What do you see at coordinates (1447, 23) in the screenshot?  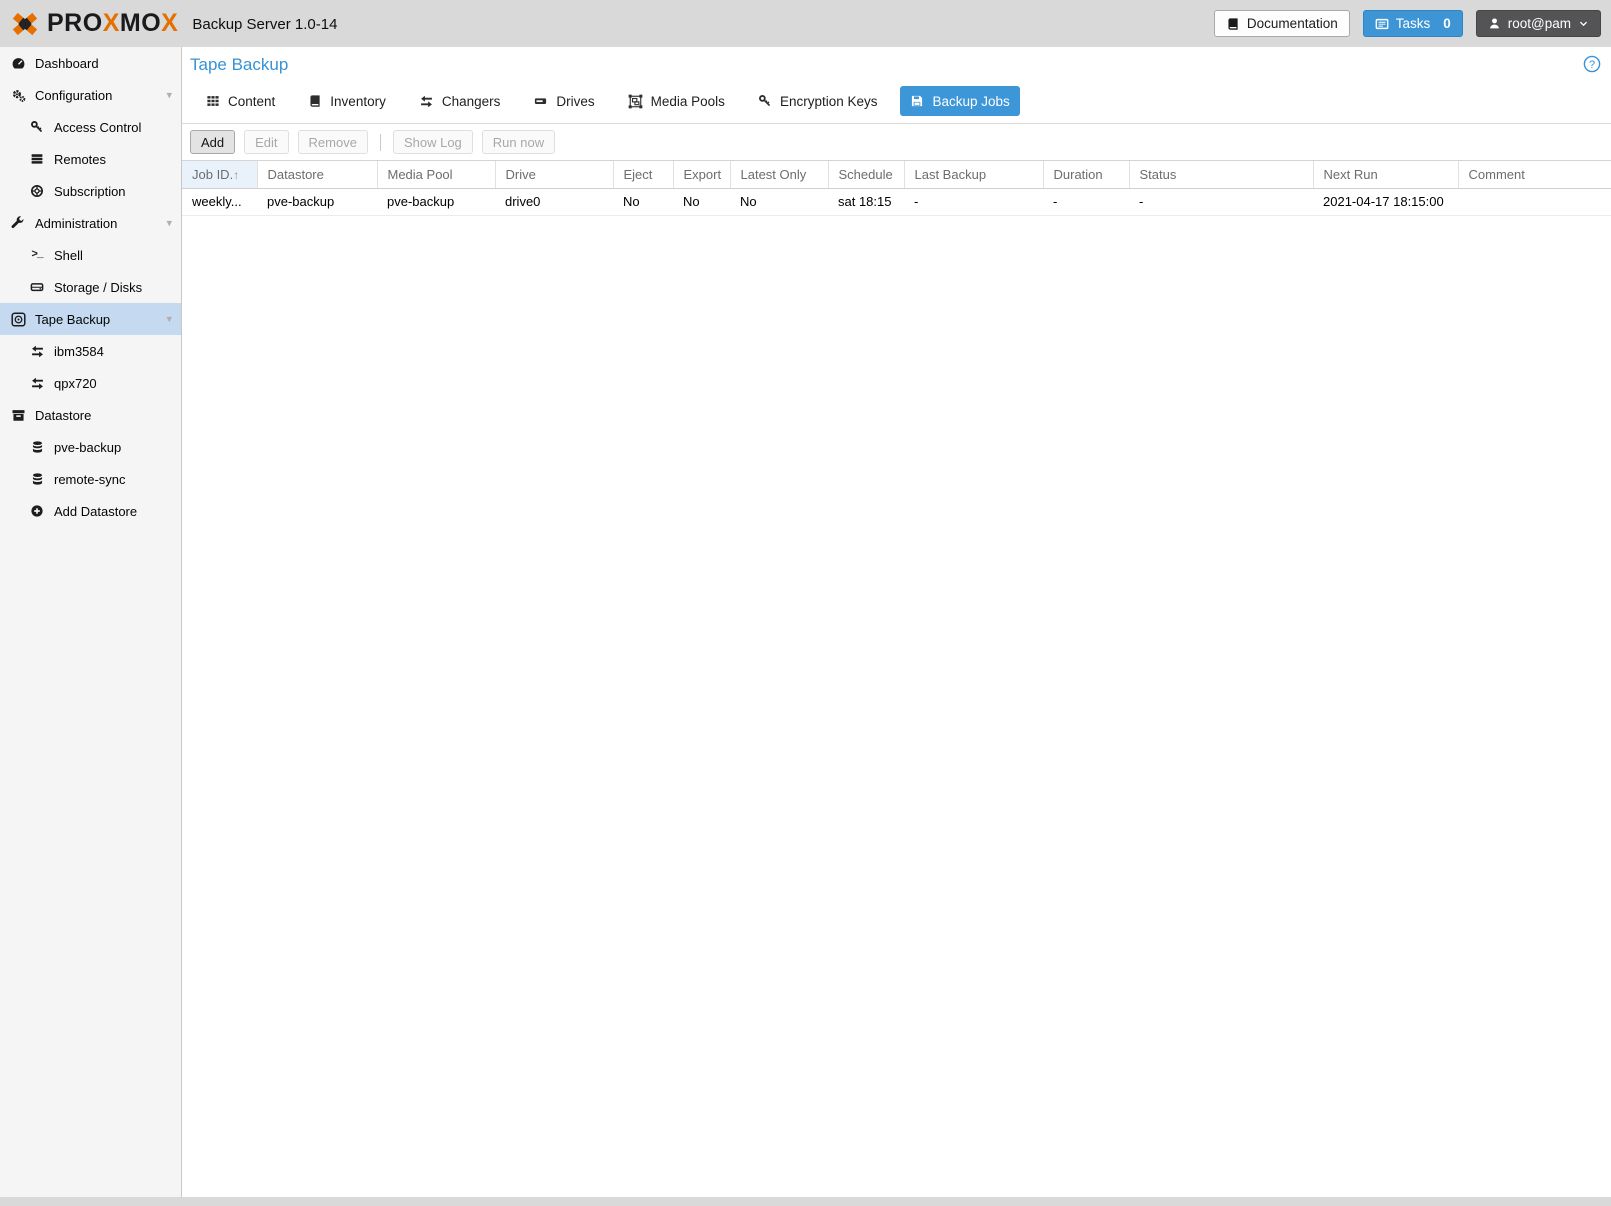 I see `tasks-count-badge: 0` at bounding box center [1447, 23].